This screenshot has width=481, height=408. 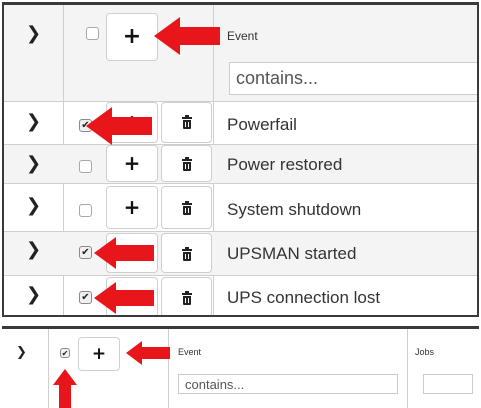 I want to click on jobs-filter-input, so click(x=448, y=384).